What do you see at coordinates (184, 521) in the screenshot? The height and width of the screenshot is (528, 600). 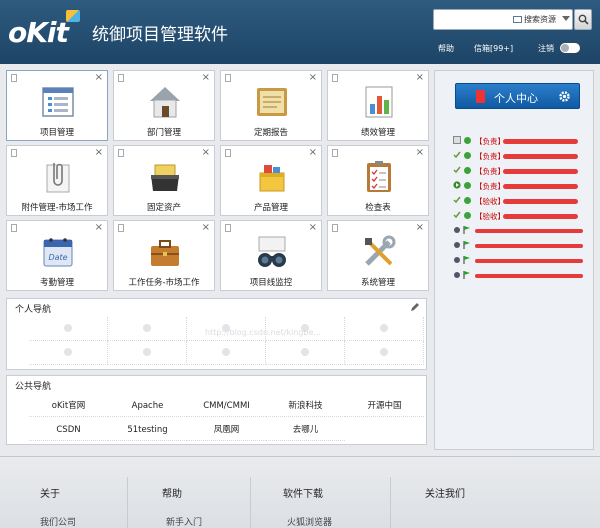 I see `footer-link: 新手入门` at bounding box center [184, 521].